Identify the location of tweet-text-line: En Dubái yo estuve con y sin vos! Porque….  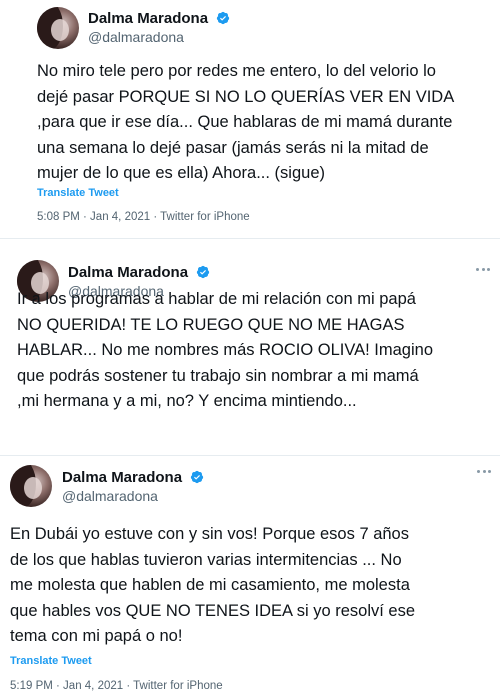
(209, 534).